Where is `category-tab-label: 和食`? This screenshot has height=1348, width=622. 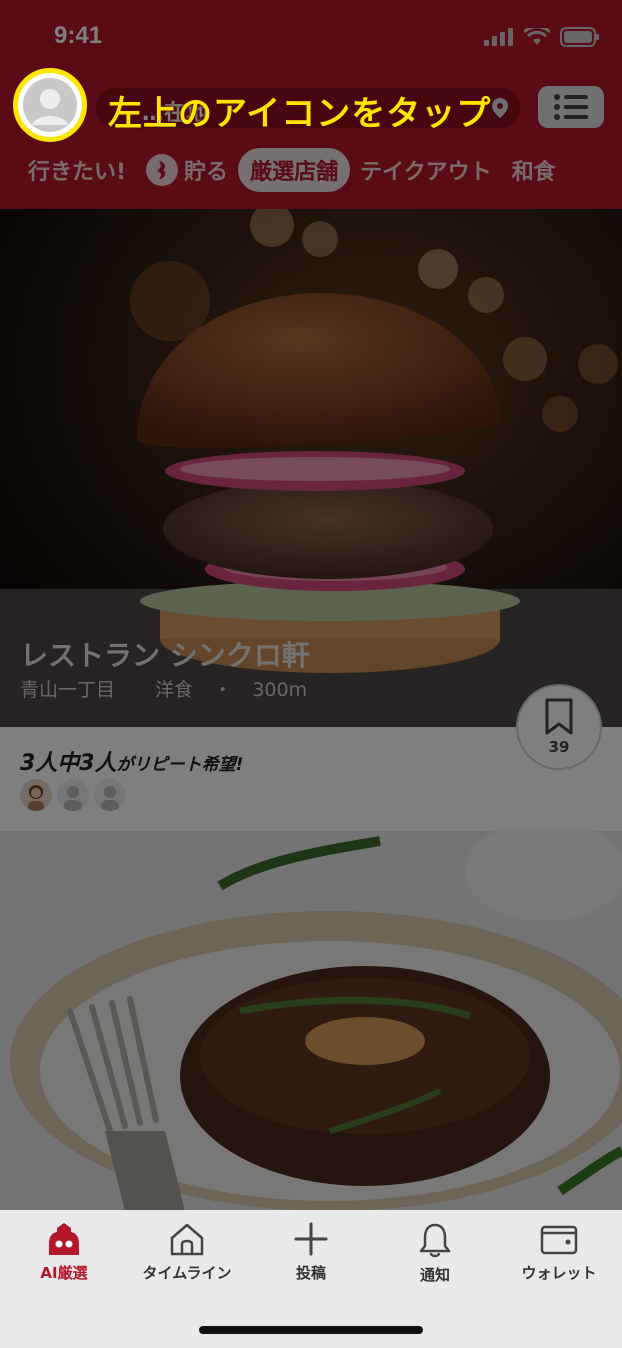 category-tab-label: 和食 is located at coordinates (533, 172).